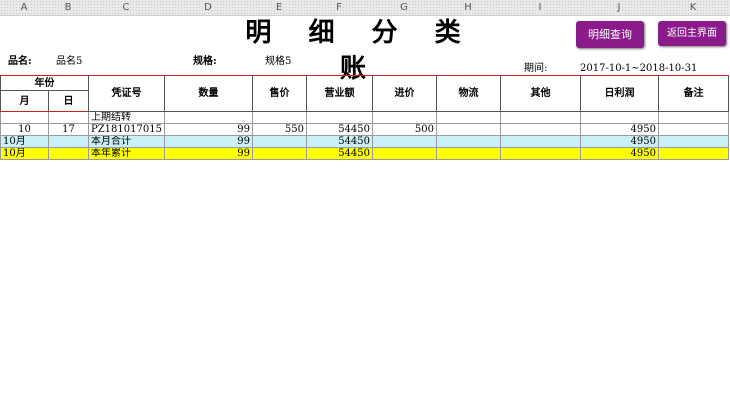 This screenshot has height=410, width=730. I want to click on cell-voucher: 上期结转, so click(126, 117).